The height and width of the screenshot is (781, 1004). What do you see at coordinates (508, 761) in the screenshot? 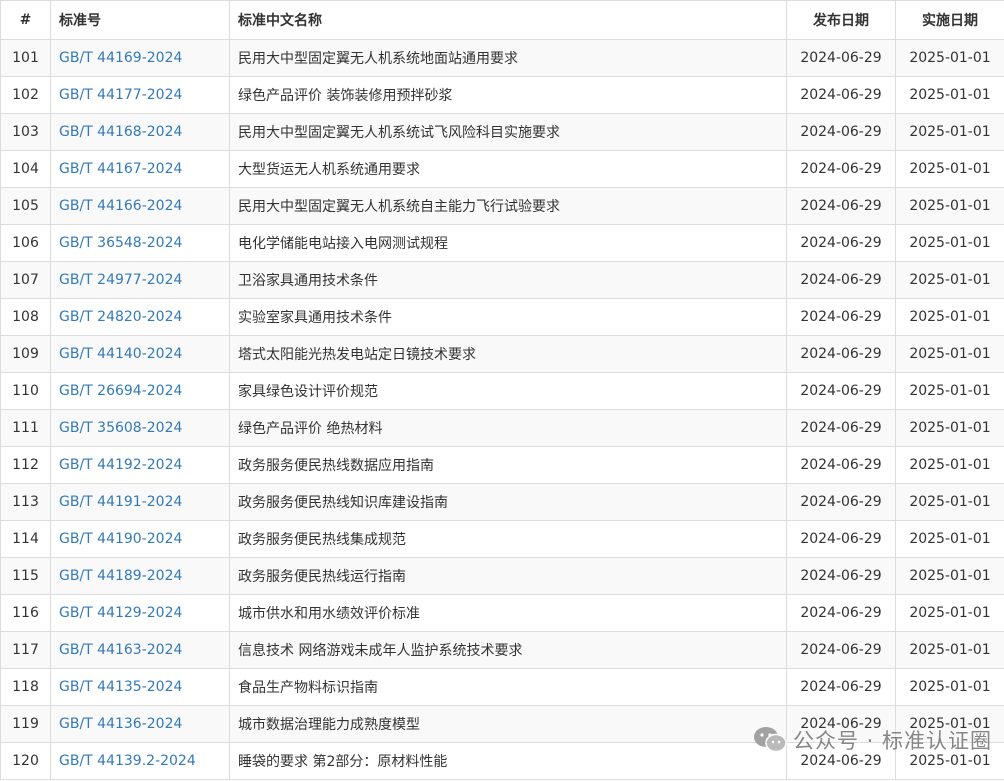
I see `row-standard-name: 睡袋的要求 第2部分：原材料性能` at bounding box center [508, 761].